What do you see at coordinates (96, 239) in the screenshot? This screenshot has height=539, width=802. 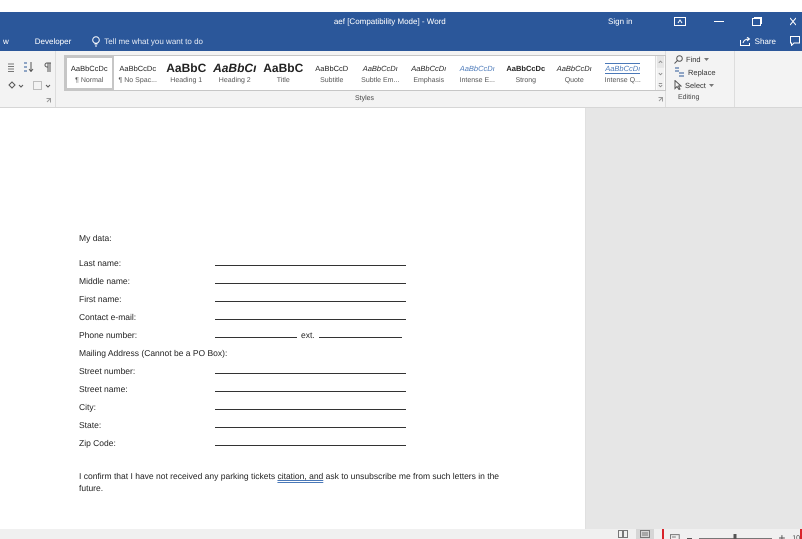 I see `form-heading: My data:` at bounding box center [96, 239].